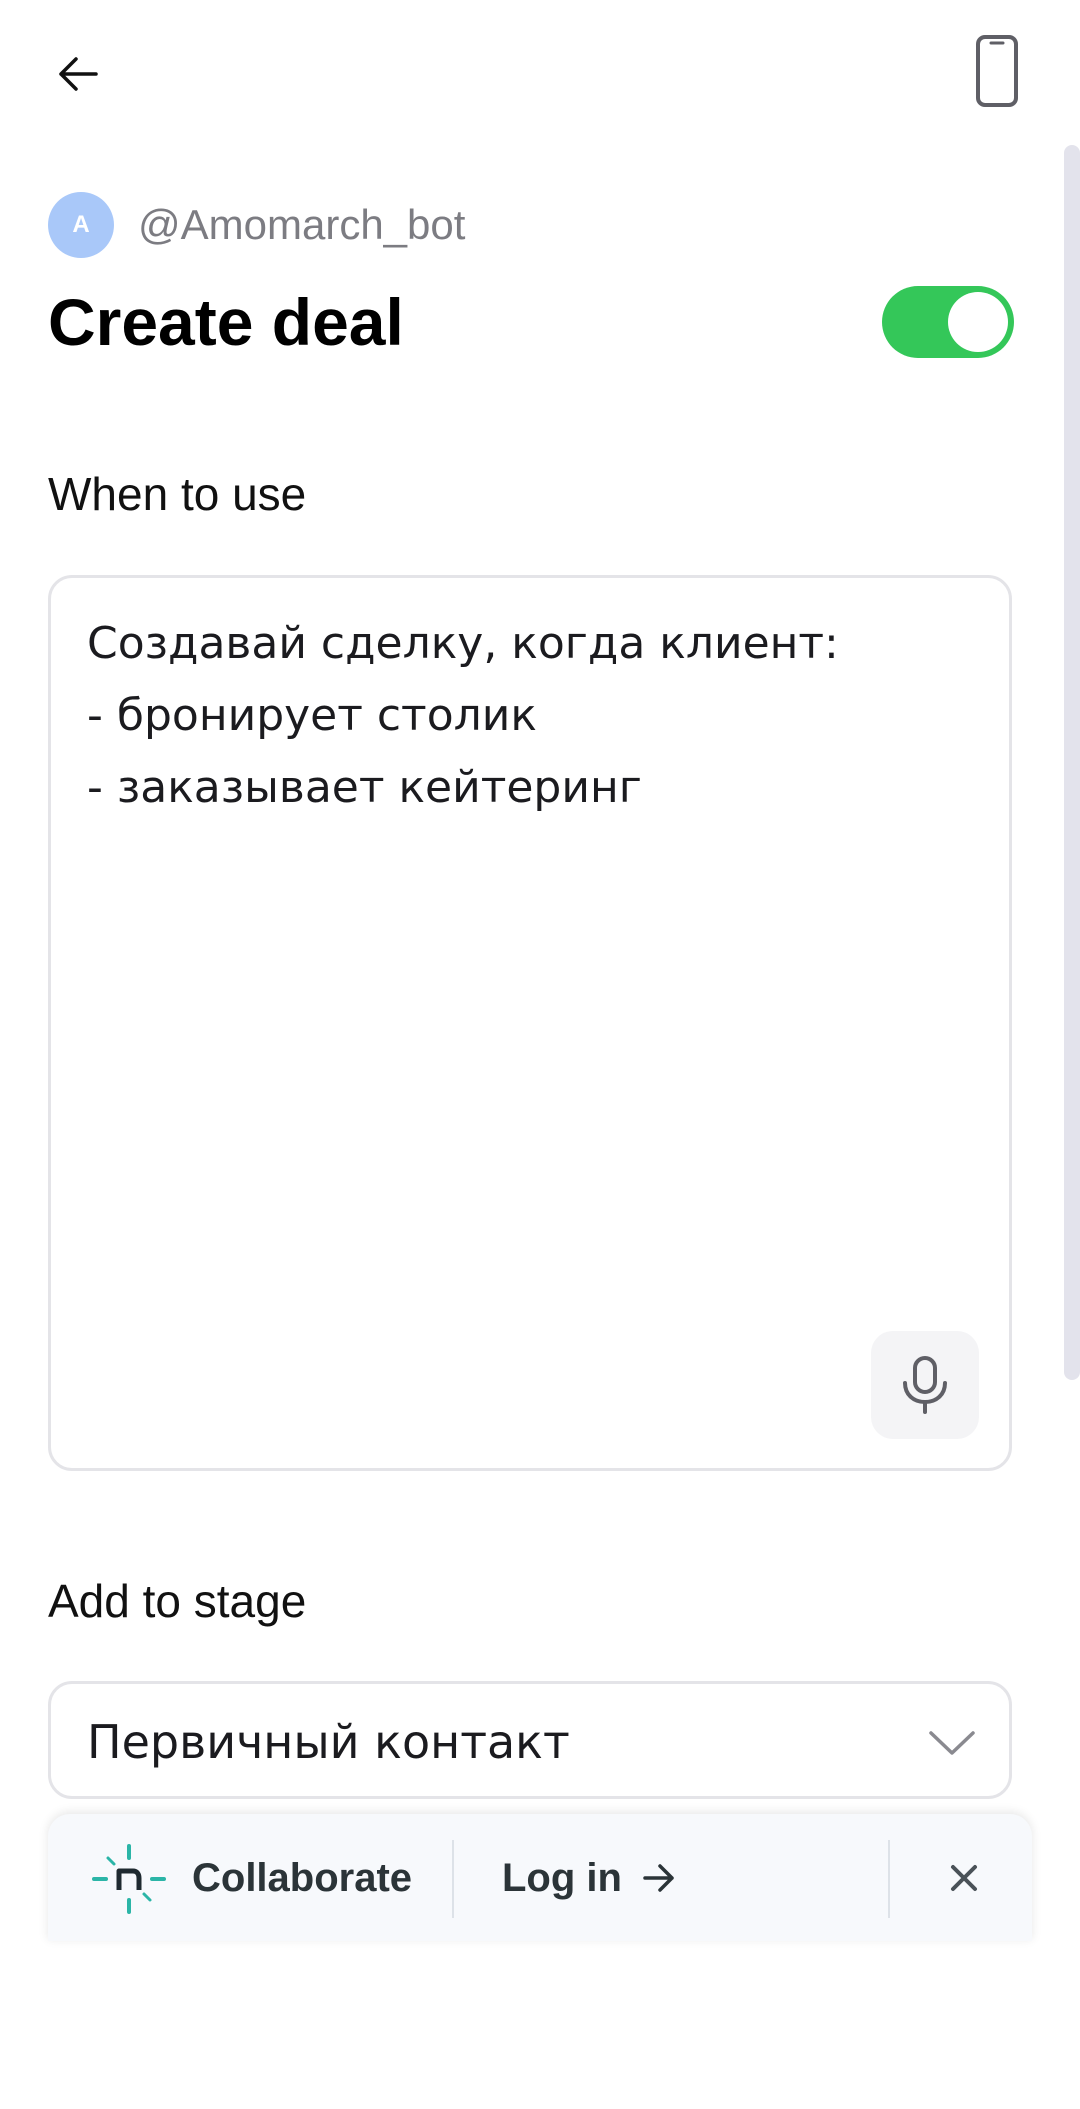 Image resolution: width=1080 pixels, height=2109 pixels. I want to click on page-title: Create deal, so click(226, 322).